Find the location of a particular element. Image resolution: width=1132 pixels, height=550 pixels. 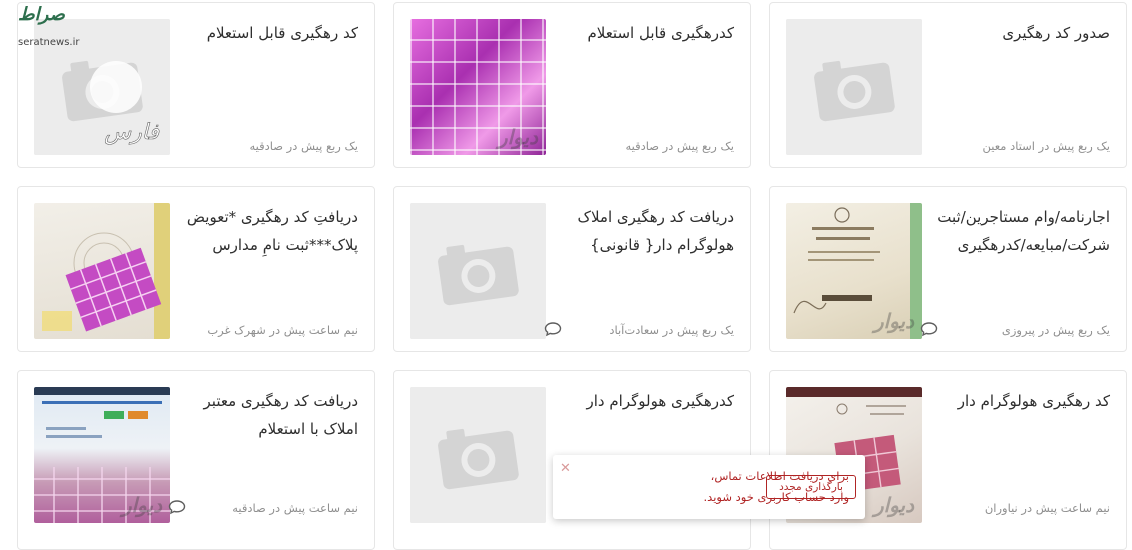

listing-meta: نیم ساعت پیش در صادقیه is located at coordinates (295, 508).